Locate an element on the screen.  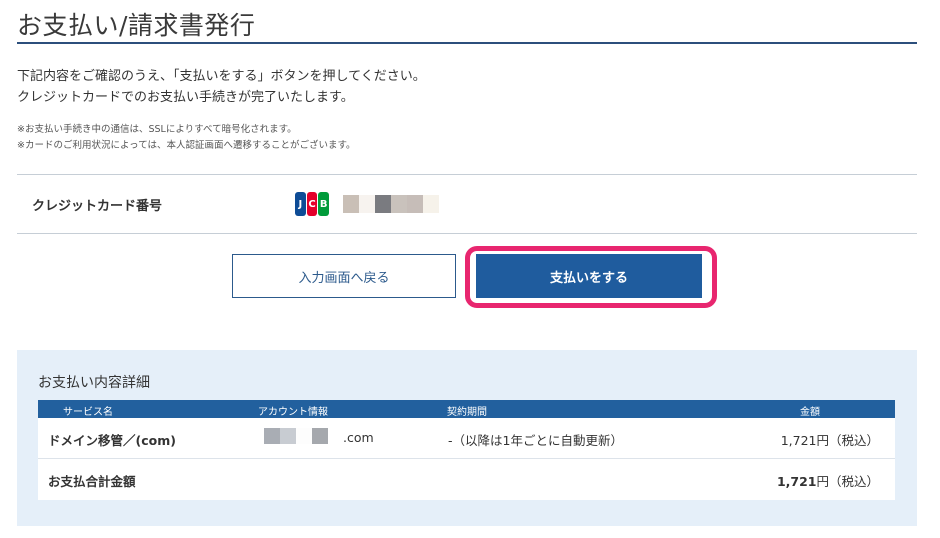
total-amount-number: 1,721 is located at coordinates (796, 481).